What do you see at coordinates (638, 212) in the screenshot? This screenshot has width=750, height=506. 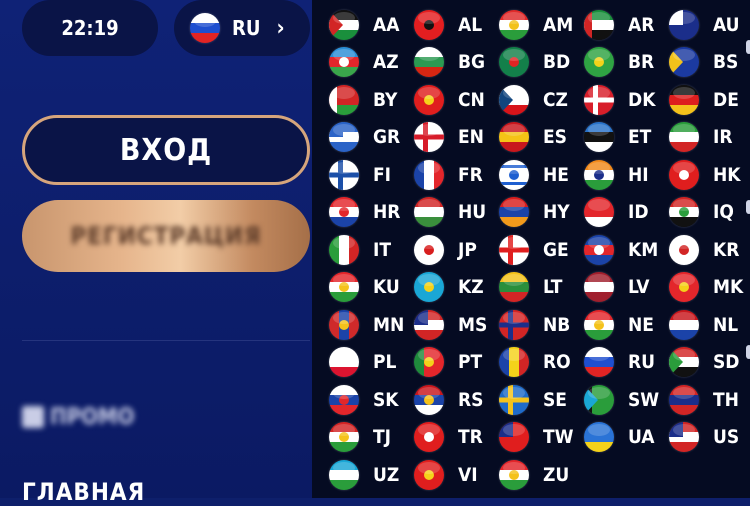 I see `language-code: ID` at bounding box center [638, 212].